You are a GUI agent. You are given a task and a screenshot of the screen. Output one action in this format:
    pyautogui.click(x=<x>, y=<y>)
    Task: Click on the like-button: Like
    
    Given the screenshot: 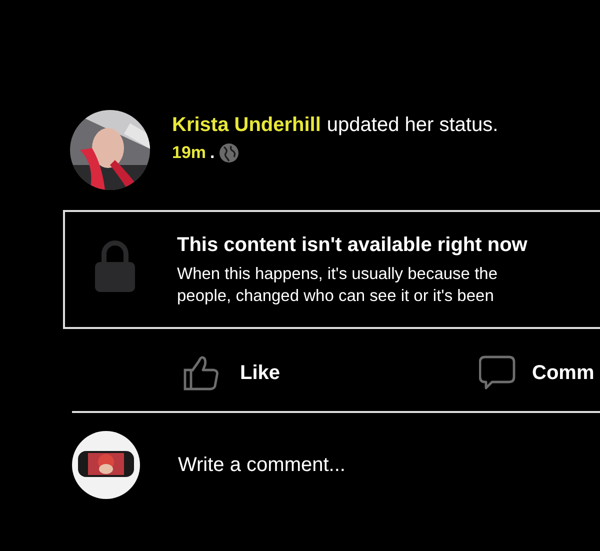 What is the action you would take?
    pyautogui.click(x=331, y=373)
    